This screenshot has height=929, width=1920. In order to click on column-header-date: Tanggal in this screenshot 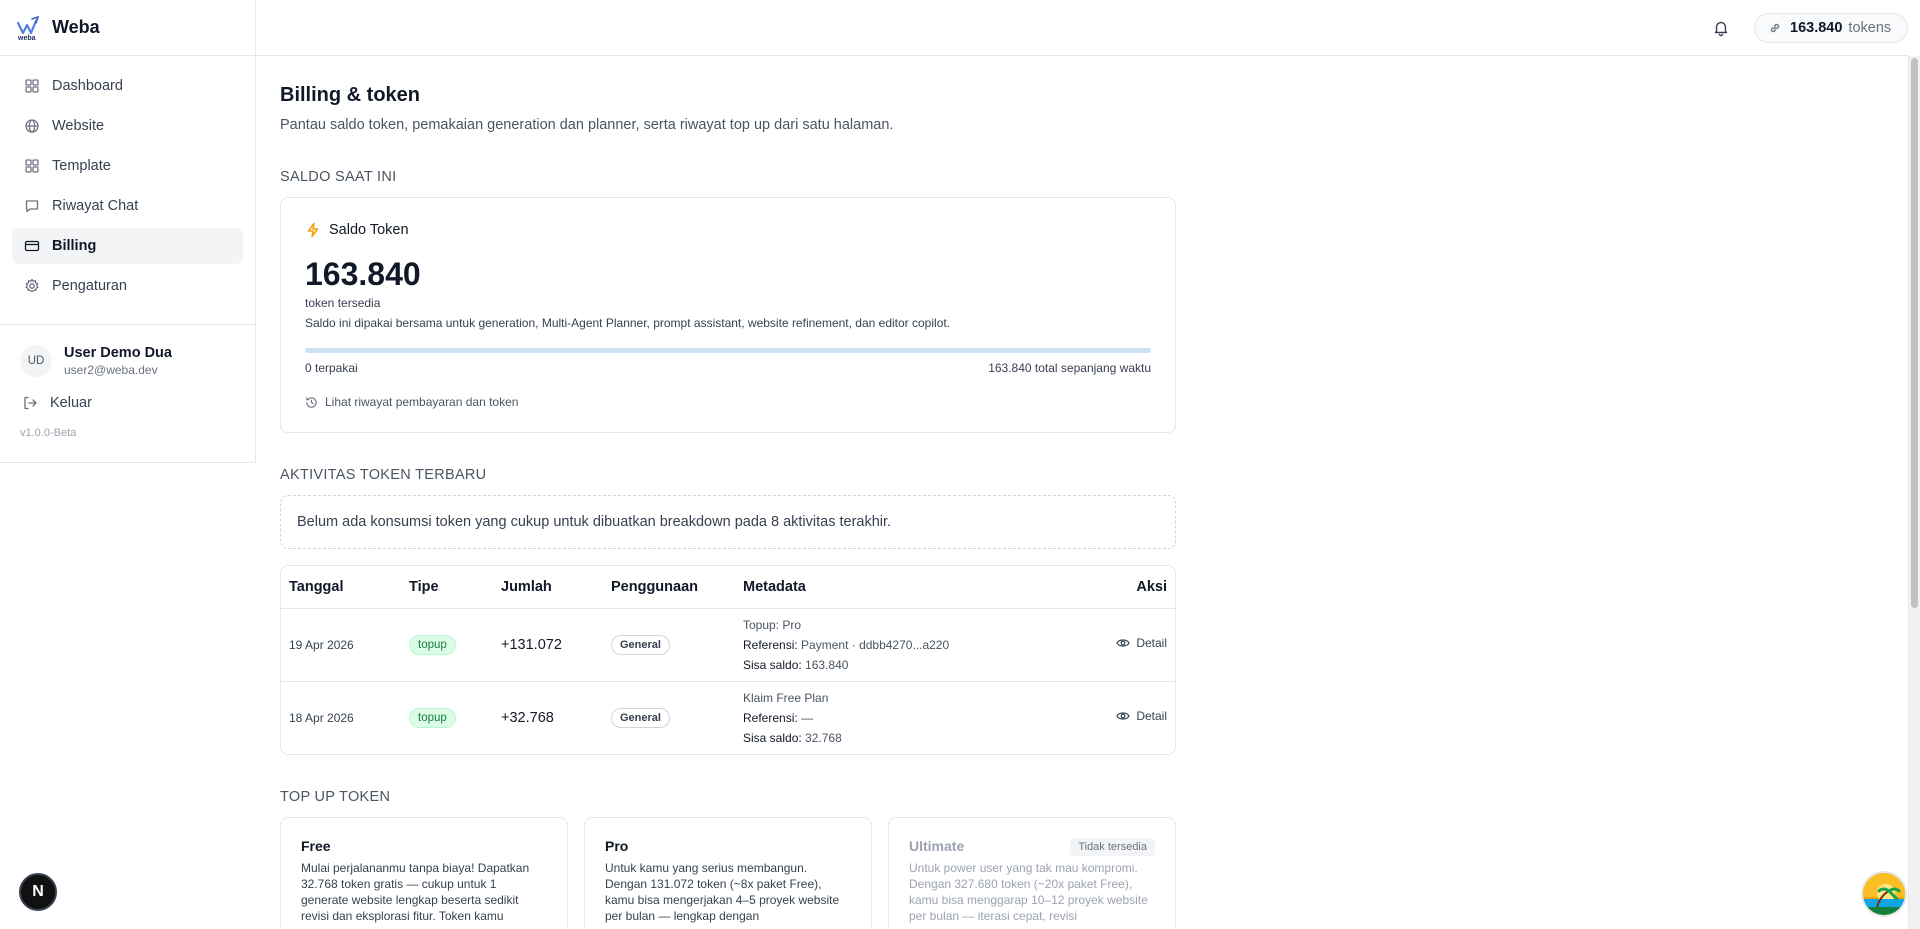, I will do `click(341, 587)`.